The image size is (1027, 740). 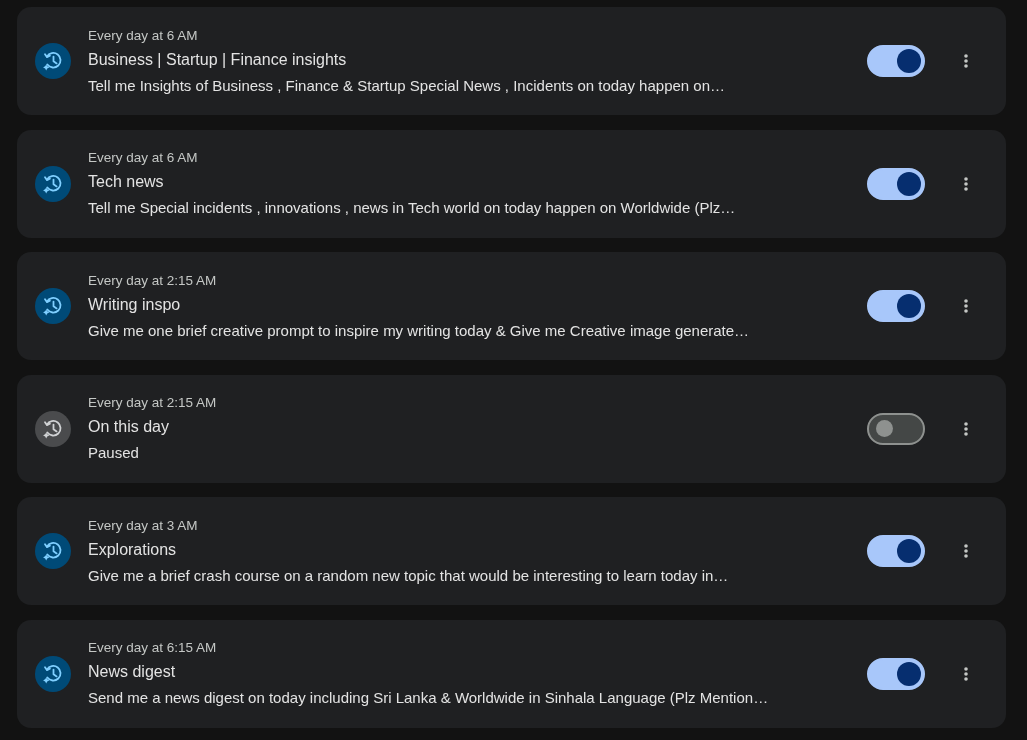 I want to click on task-title: On this day, so click(x=128, y=427).